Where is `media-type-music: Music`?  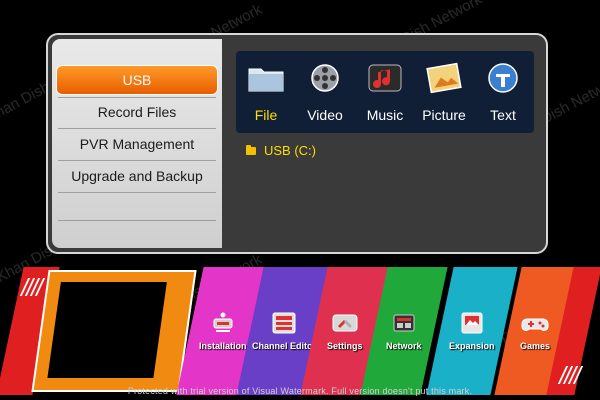
media-type-music: Music is located at coordinates (385, 92).